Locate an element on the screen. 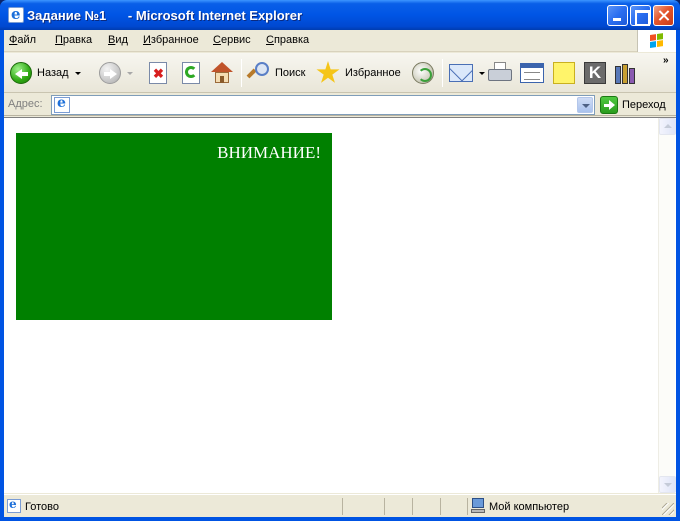 This screenshot has height=521, width=680. menu-file-label: айл is located at coordinates (27, 40).